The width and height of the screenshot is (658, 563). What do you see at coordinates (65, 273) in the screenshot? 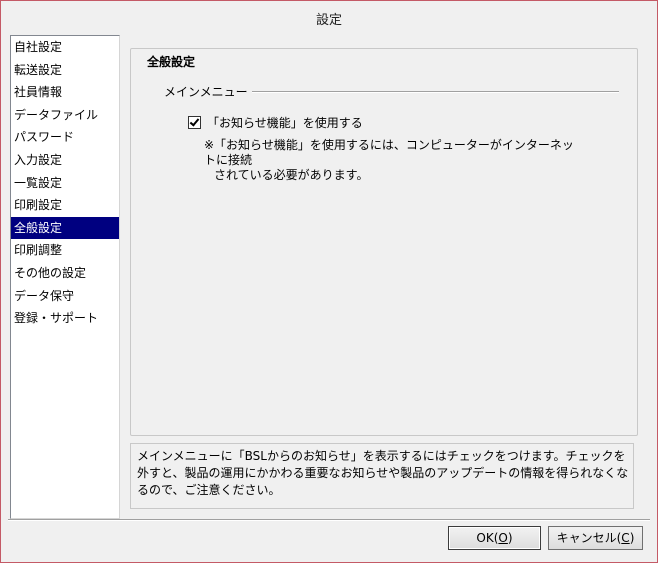
I see `sidebar-item-other: その他の設定` at bounding box center [65, 273].